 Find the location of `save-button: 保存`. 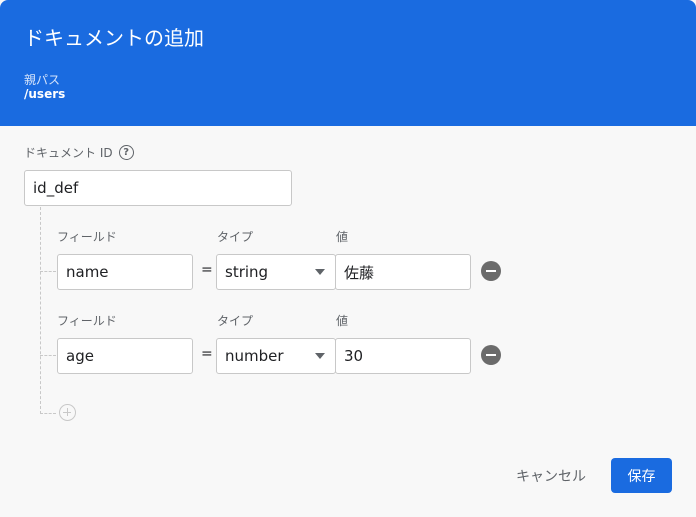

save-button: 保存 is located at coordinates (641, 475).